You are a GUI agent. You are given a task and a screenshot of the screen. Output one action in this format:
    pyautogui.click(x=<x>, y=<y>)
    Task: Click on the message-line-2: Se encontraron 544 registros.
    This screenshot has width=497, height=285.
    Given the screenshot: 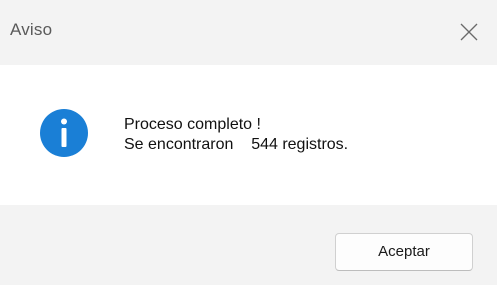 What is the action you would take?
    pyautogui.click(x=236, y=144)
    